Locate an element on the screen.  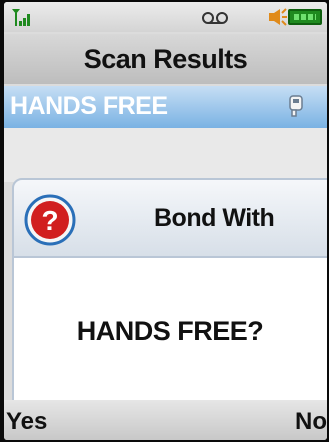
signal-strength-icon is located at coordinates (21, 17).